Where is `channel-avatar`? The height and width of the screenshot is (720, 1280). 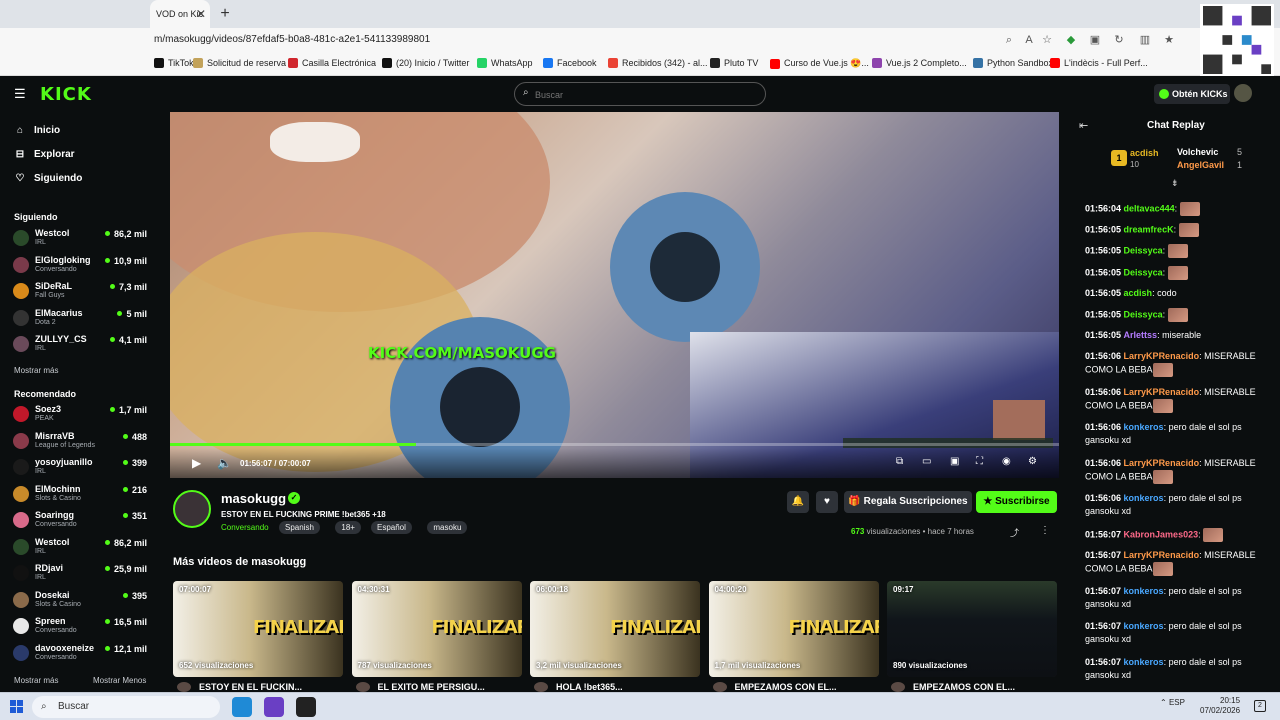
channel-avatar is located at coordinates (192, 509).